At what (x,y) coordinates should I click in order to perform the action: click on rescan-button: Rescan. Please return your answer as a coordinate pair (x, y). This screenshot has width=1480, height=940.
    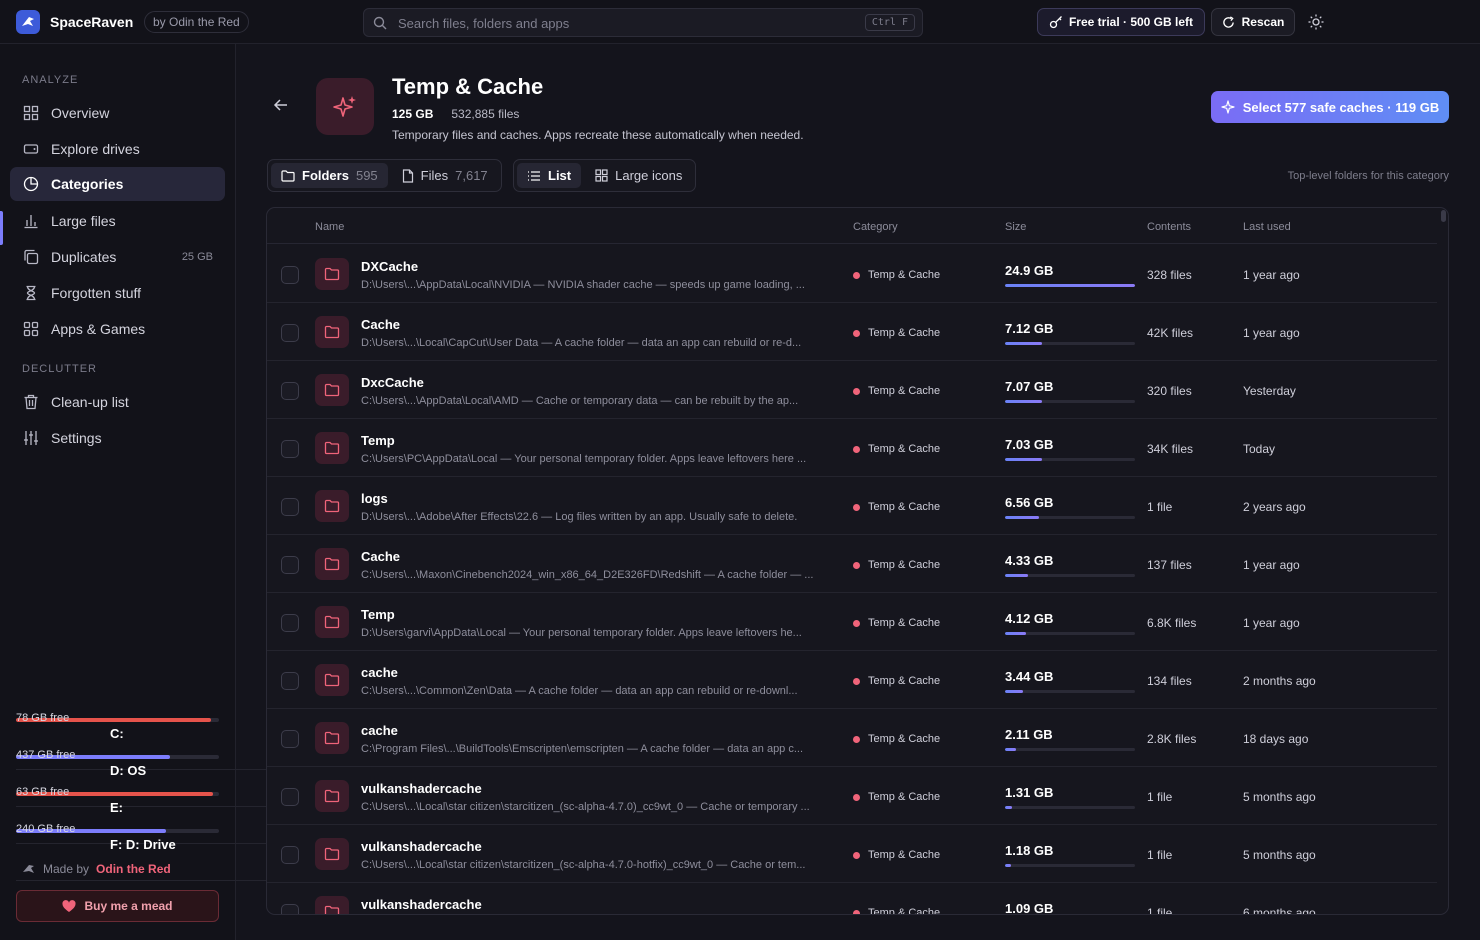
    Looking at the image, I should click on (1253, 22).